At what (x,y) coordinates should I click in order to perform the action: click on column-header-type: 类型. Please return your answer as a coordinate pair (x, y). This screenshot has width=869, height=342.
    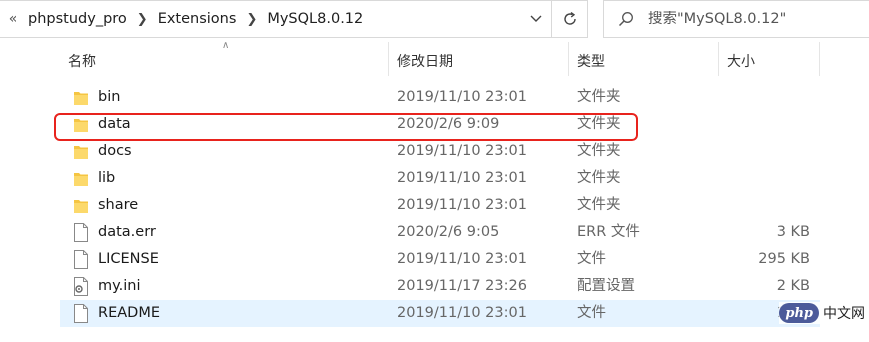
    Looking at the image, I should click on (643, 59).